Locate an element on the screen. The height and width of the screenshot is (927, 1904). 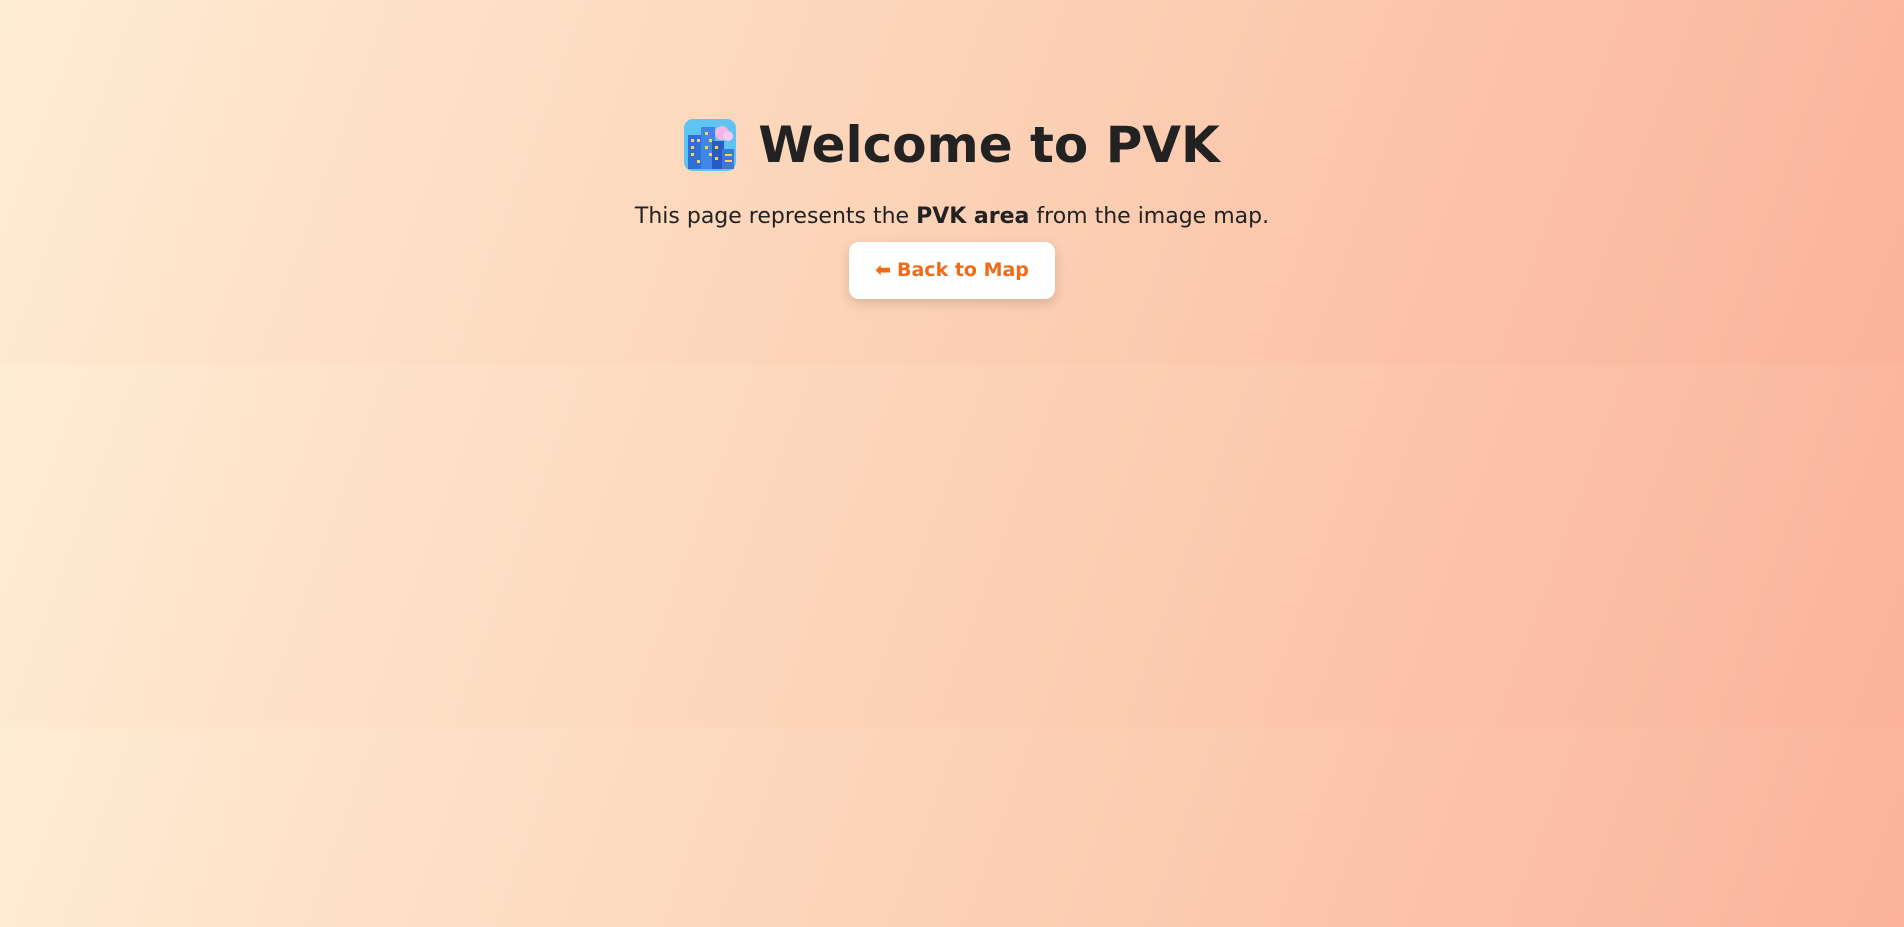
description-emphasis: PVK area is located at coordinates (973, 216).